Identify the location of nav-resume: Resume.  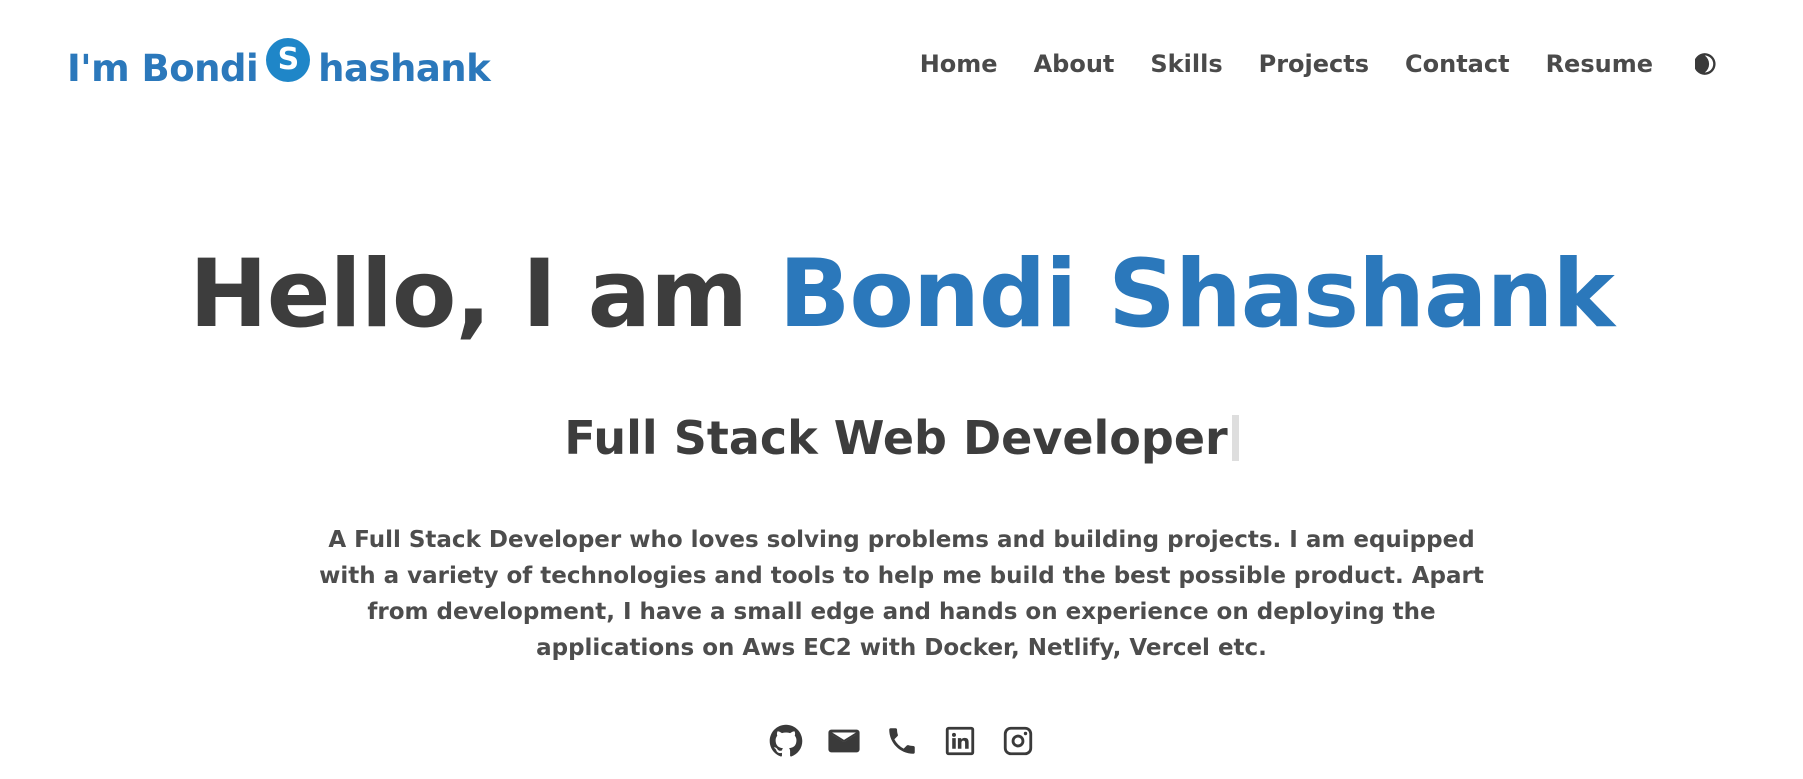
(1599, 64).